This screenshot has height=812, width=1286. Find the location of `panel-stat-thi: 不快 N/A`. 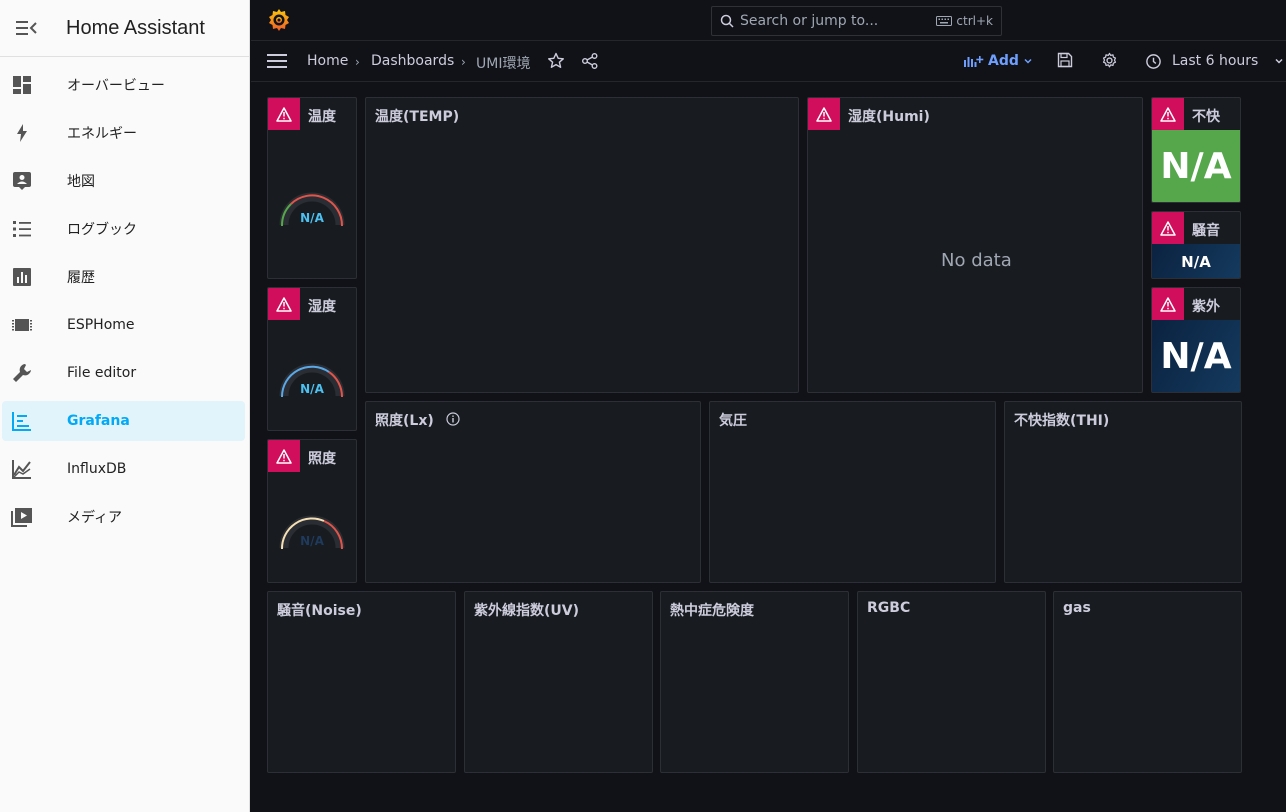

panel-stat-thi: 不快 N/A is located at coordinates (1196, 150).